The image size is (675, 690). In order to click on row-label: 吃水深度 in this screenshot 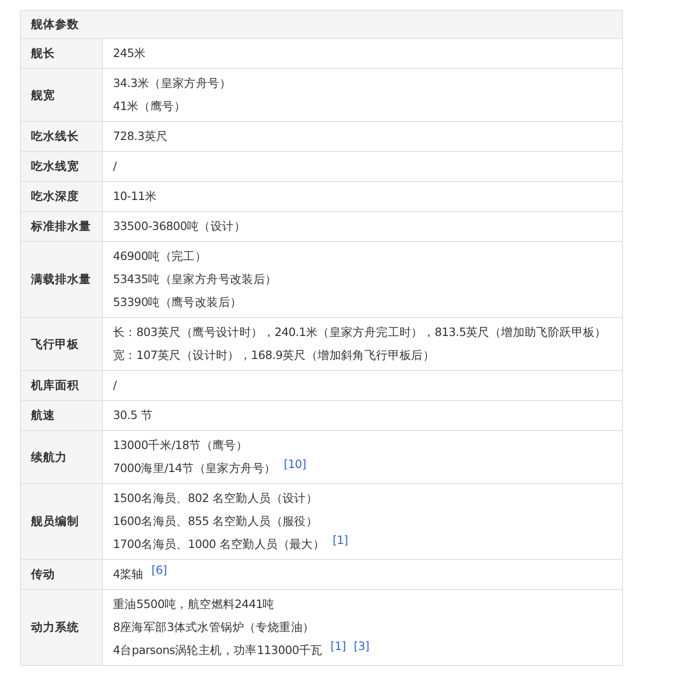, I will do `click(61, 197)`.